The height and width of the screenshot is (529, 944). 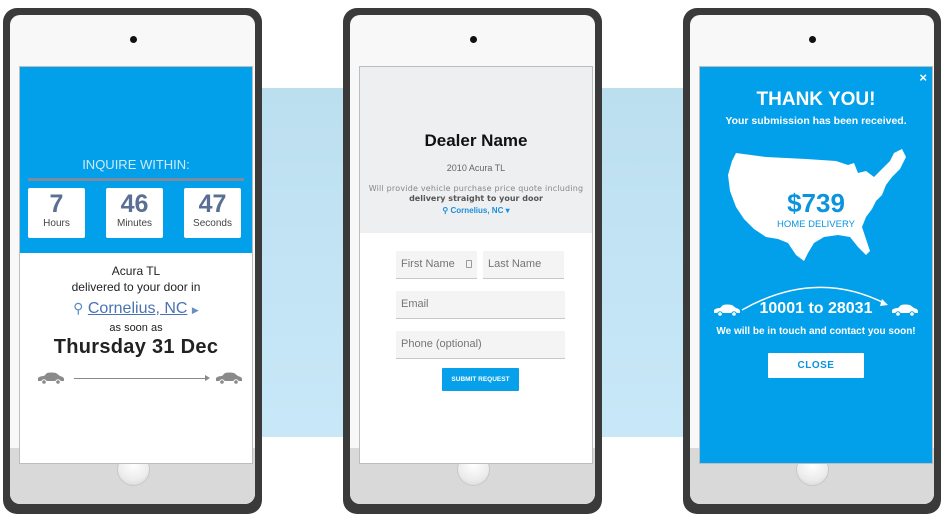 I want to click on background-band-right, so click(x=645, y=262).